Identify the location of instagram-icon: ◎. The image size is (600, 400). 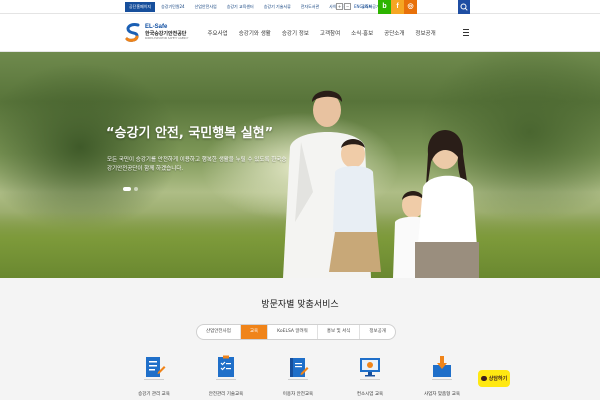
(410, 7).